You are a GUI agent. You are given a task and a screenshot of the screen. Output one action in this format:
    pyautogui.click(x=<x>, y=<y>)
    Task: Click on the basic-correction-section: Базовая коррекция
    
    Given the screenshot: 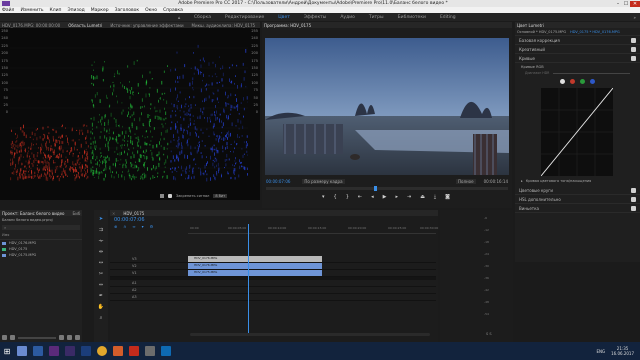 What is the action you would take?
    pyautogui.click(x=577, y=40)
    